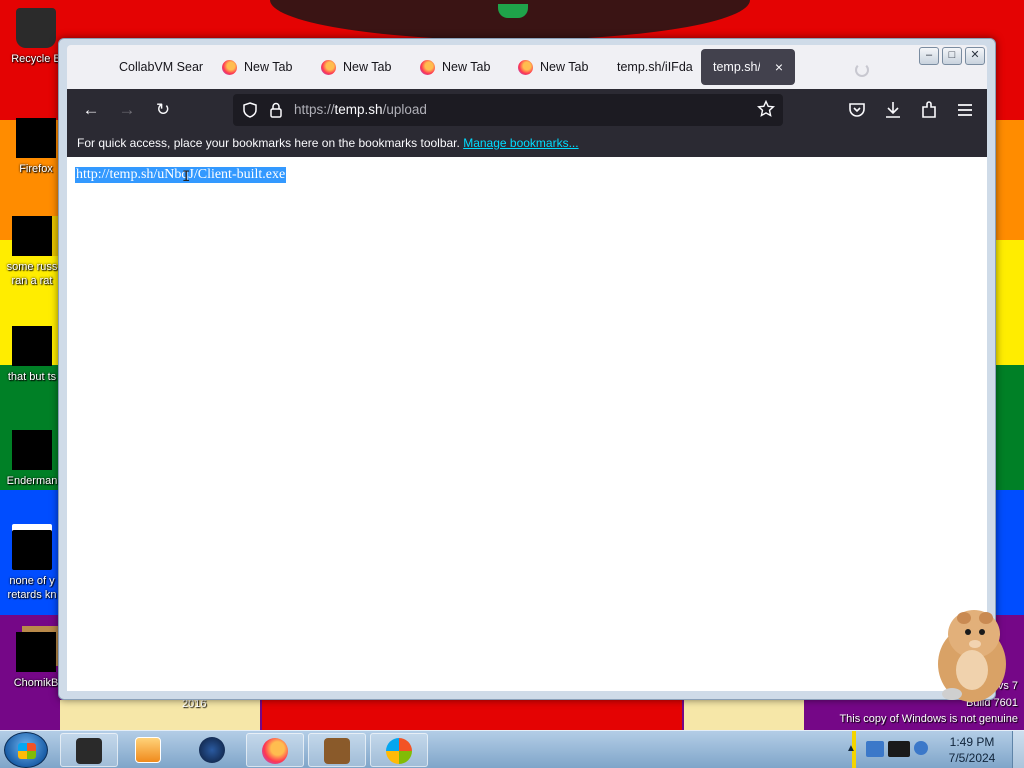 The image size is (1024, 768). What do you see at coordinates (932, 749) in the screenshot?
I see `system-tray: ▲ 1:49 PM 7/5/2024` at bounding box center [932, 749].